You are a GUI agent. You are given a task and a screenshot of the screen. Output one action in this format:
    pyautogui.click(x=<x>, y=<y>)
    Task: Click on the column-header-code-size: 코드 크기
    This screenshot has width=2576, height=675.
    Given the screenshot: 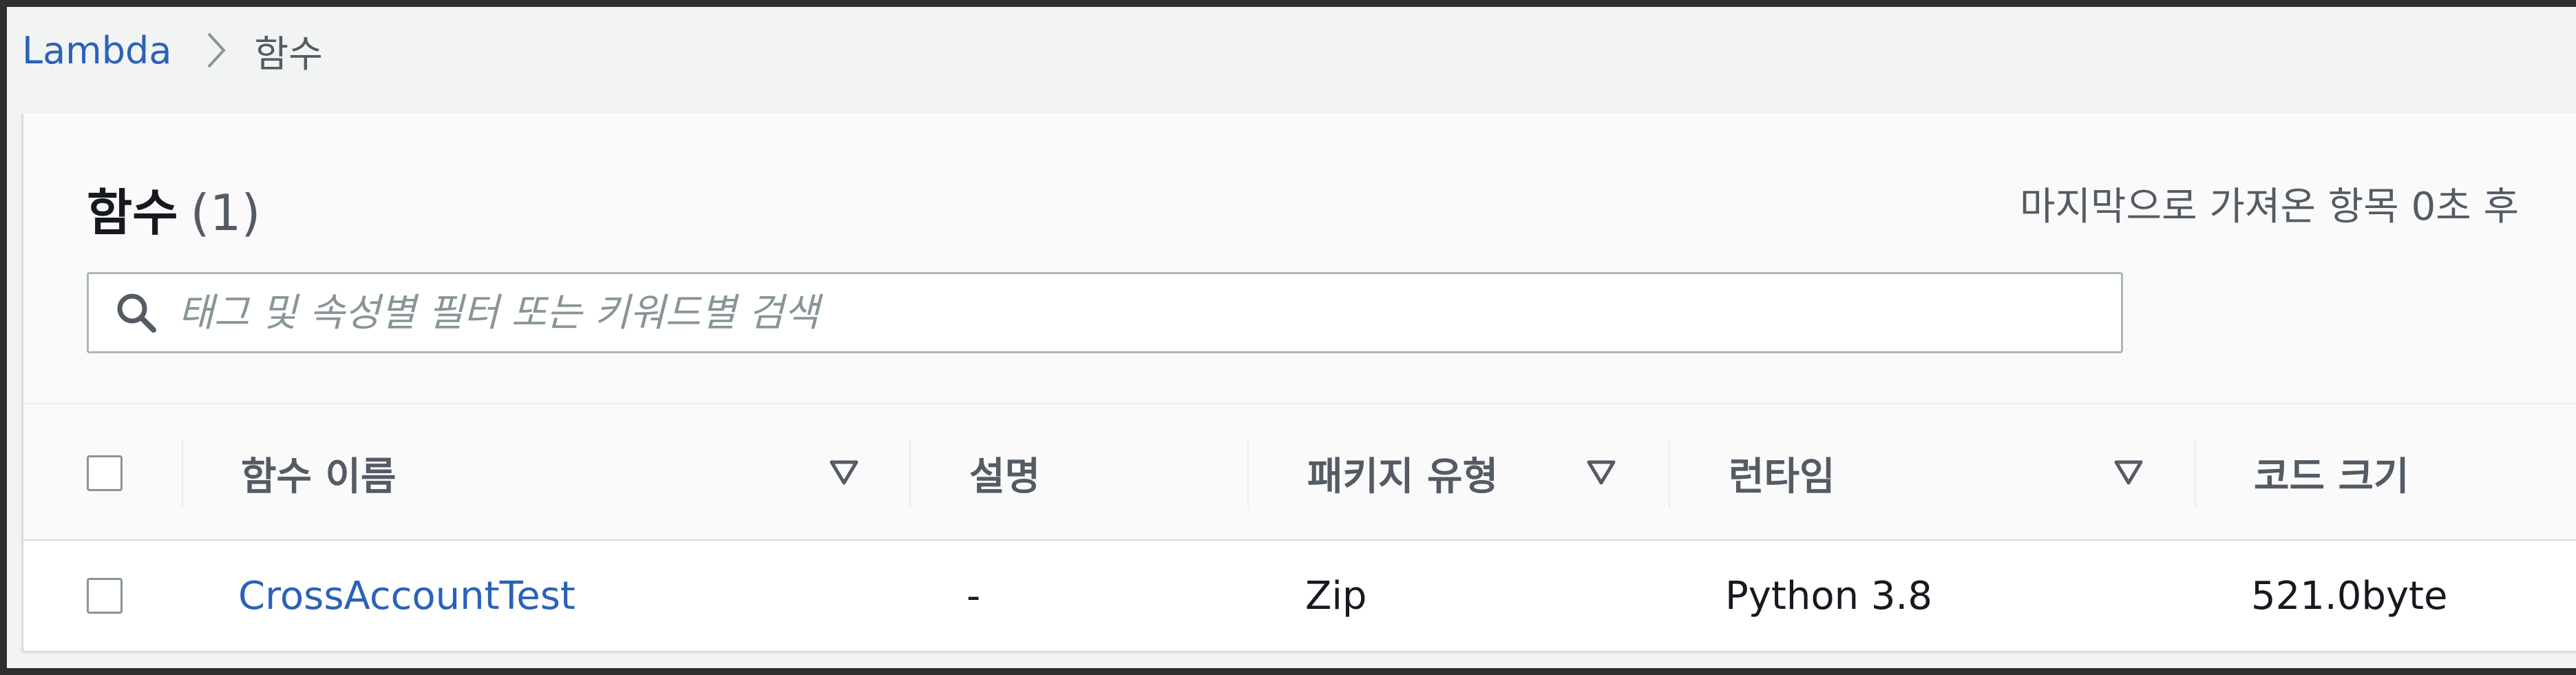 What is the action you would take?
    pyautogui.click(x=2332, y=473)
    